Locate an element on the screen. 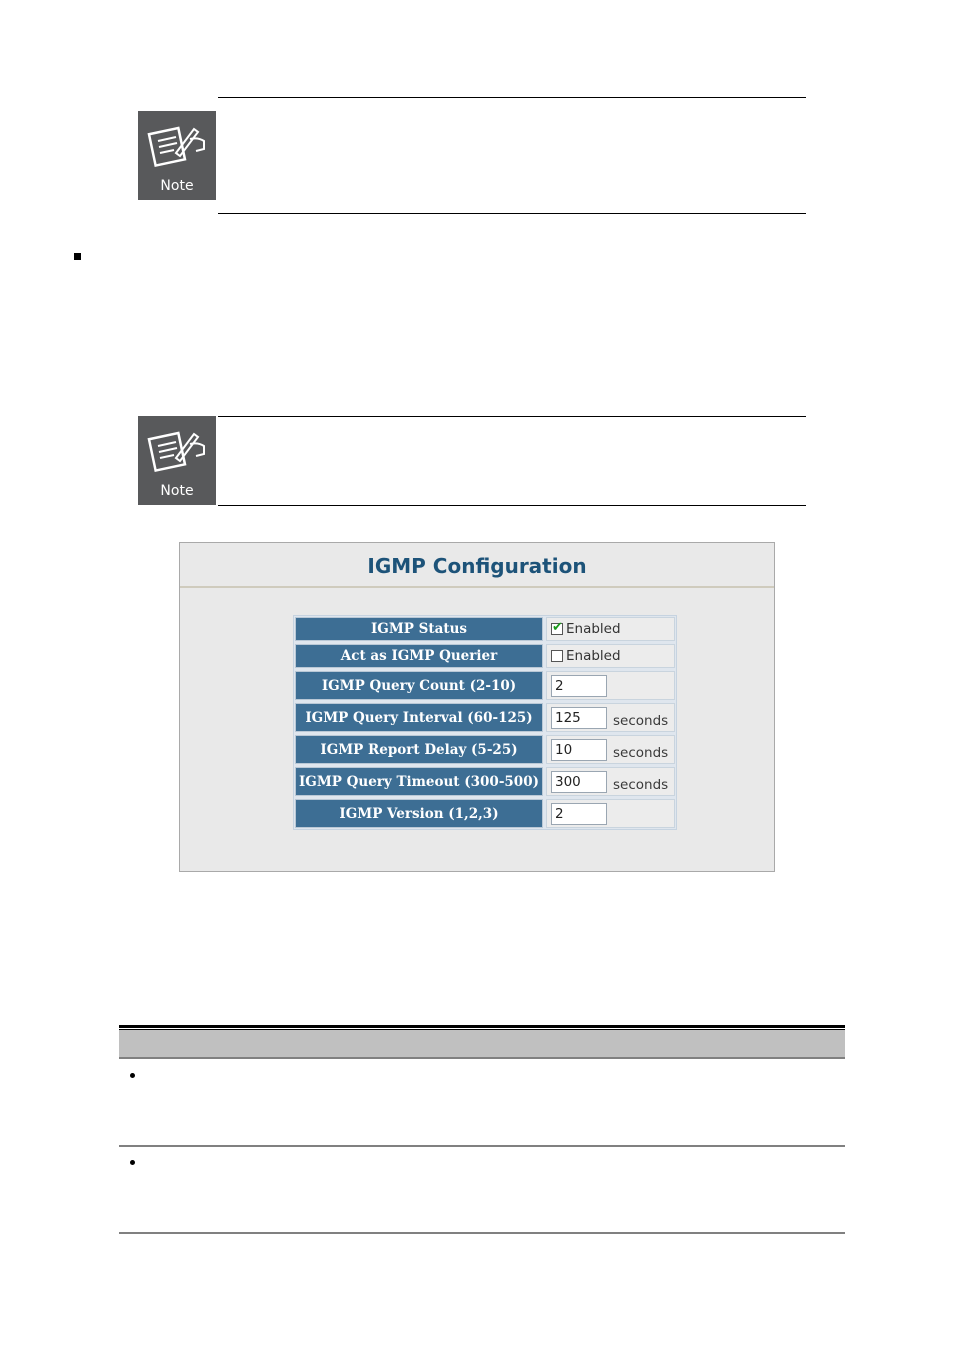  checkmark-icon: ✔ is located at coordinates (557, 627).